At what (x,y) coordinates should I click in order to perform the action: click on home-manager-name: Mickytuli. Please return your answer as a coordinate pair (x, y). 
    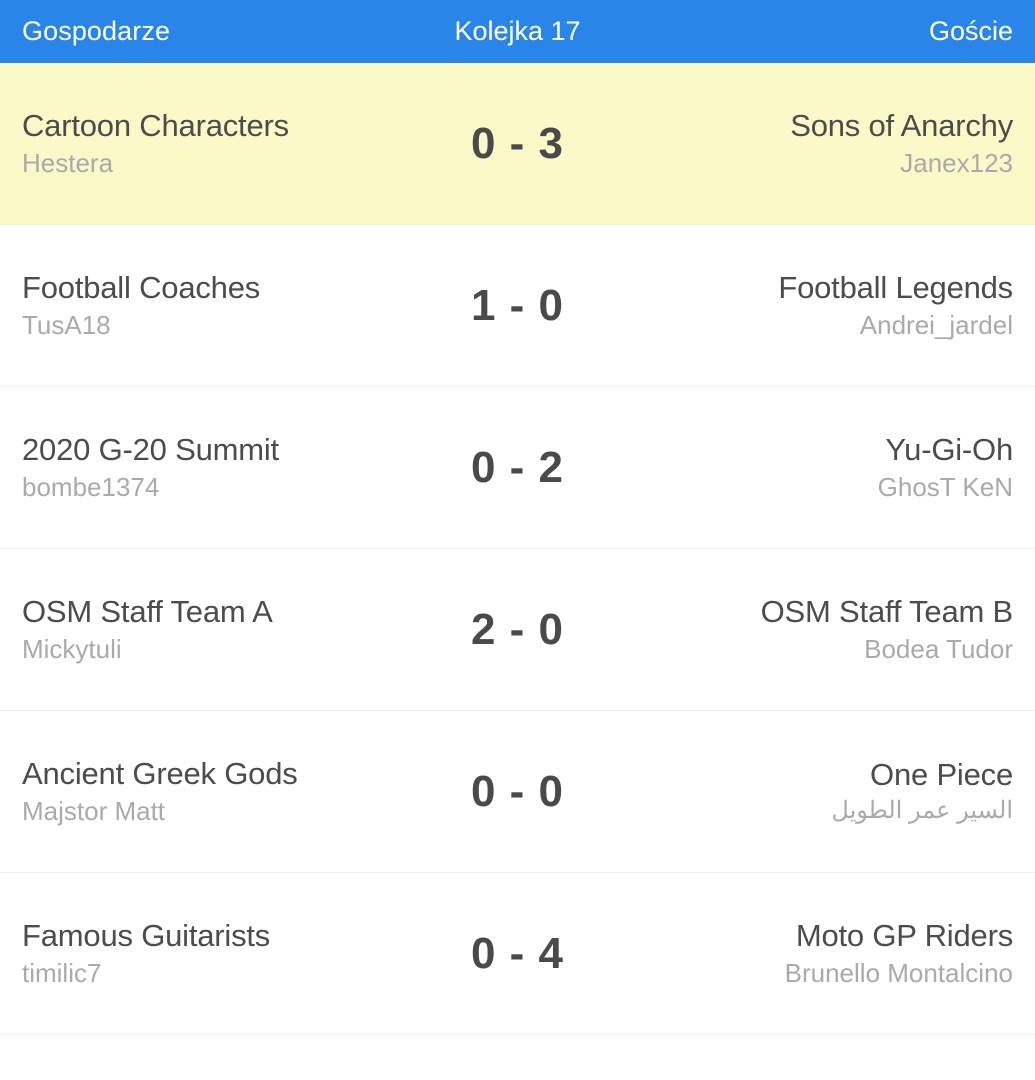
    Looking at the image, I should click on (72, 649).